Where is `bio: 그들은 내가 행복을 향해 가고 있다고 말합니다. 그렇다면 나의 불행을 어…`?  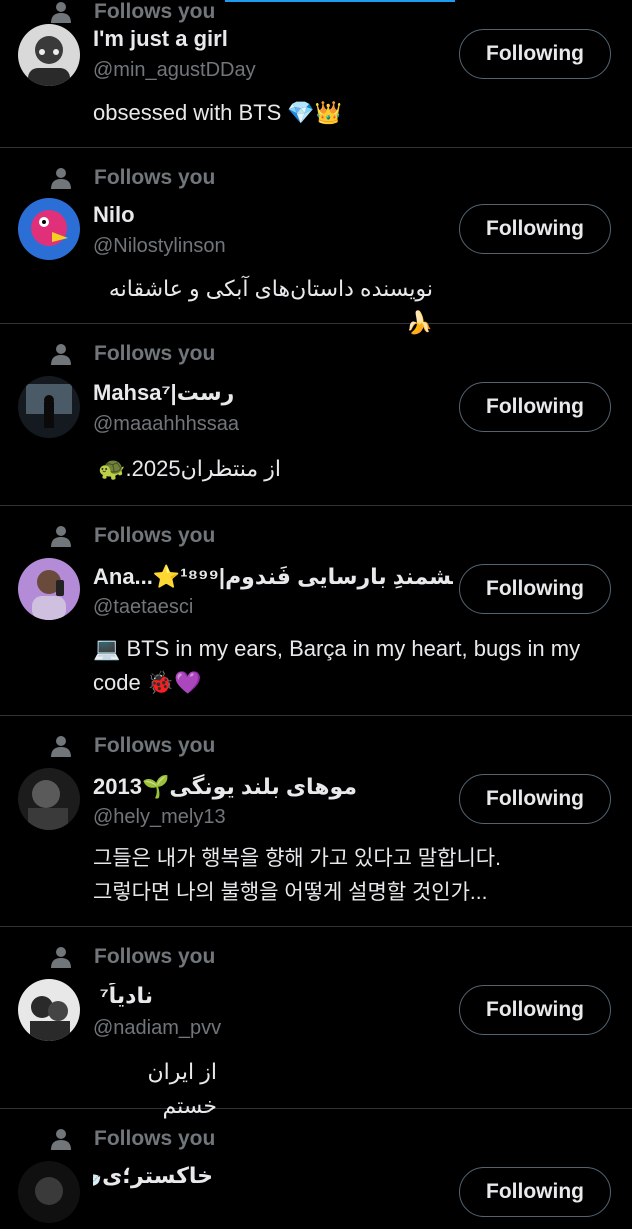 bio: 그들은 내가 행복을 향해 가고 있다고 말합니다. 그렇다면 나의 불행을 어… is located at coordinates (297, 875).